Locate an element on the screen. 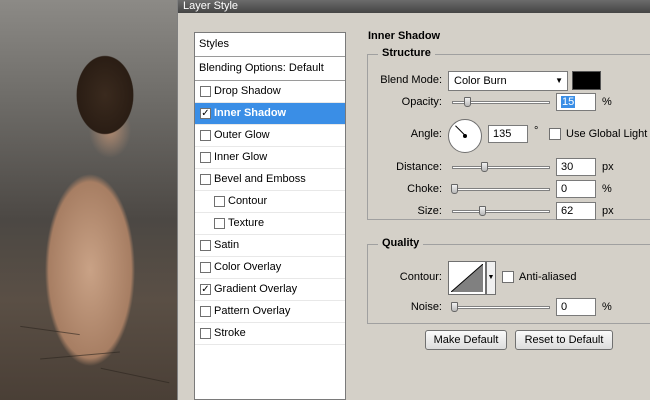 The width and height of the screenshot is (650, 400). distance-unit: px is located at coordinates (608, 167).